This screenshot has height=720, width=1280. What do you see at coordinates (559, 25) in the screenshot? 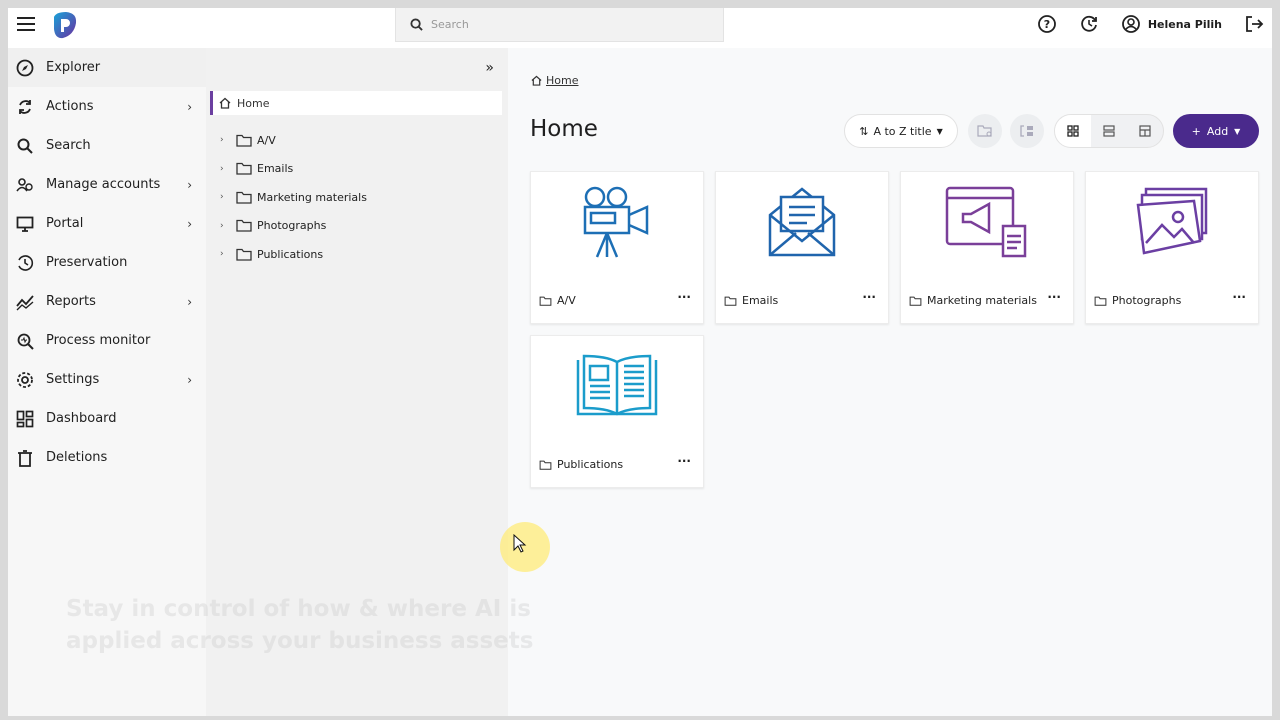
I see `search-input: Search` at bounding box center [559, 25].